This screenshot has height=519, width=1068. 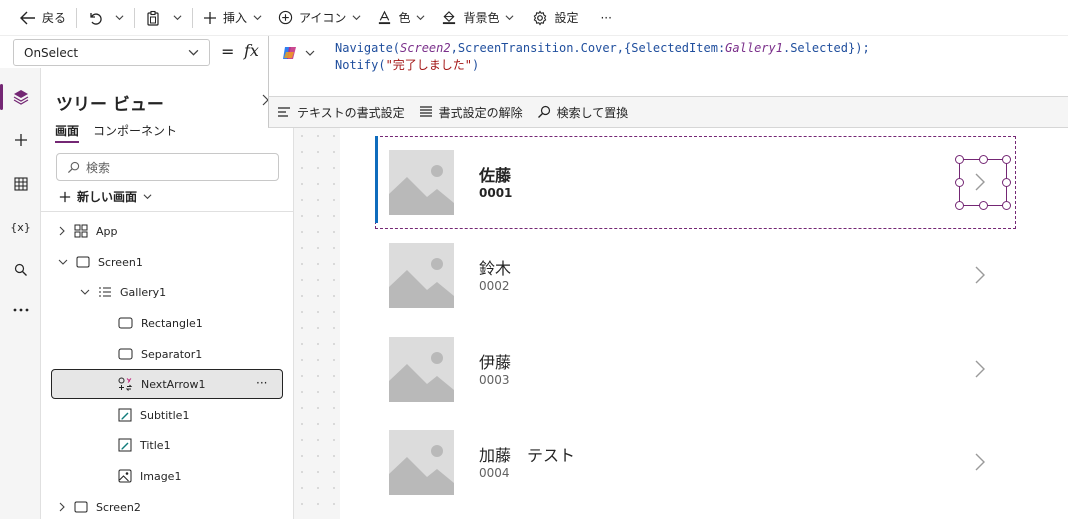 What do you see at coordinates (323, 18) in the screenshot?
I see `icon-label: アイコン` at bounding box center [323, 18].